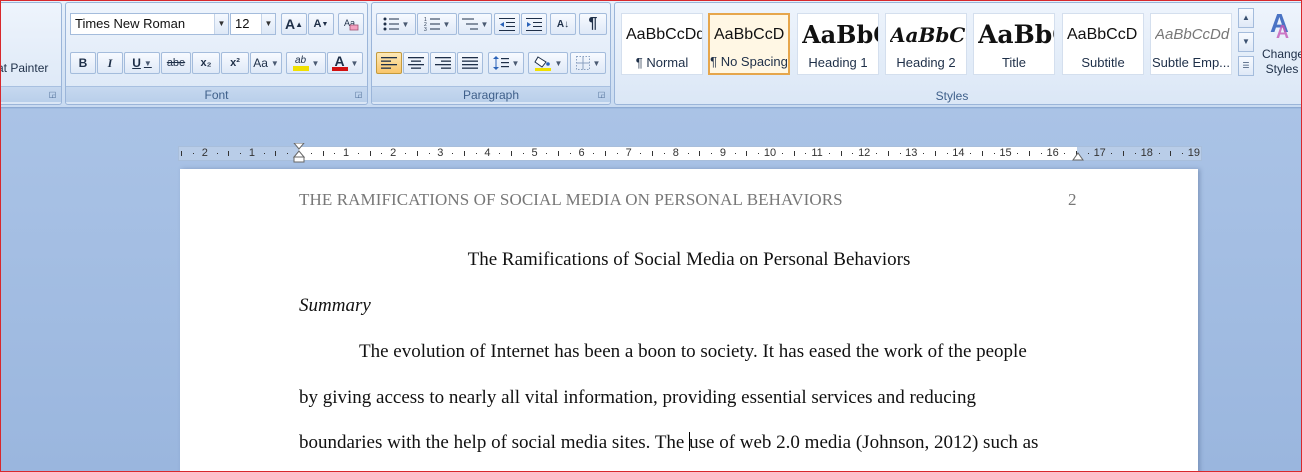  What do you see at coordinates (339, 61) in the screenshot?
I see `font-color-label: A` at bounding box center [339, 61].